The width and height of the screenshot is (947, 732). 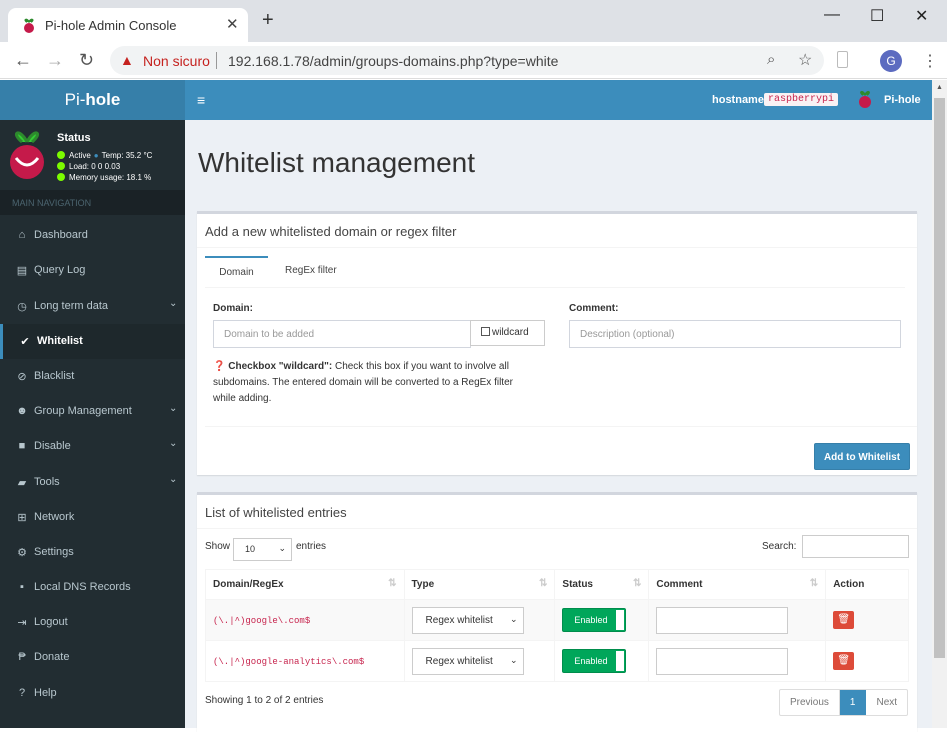 What do you see at coordinates (939, 378) in the screenshot?
I see `scroll-thumb` at bounding box center [939, 378].